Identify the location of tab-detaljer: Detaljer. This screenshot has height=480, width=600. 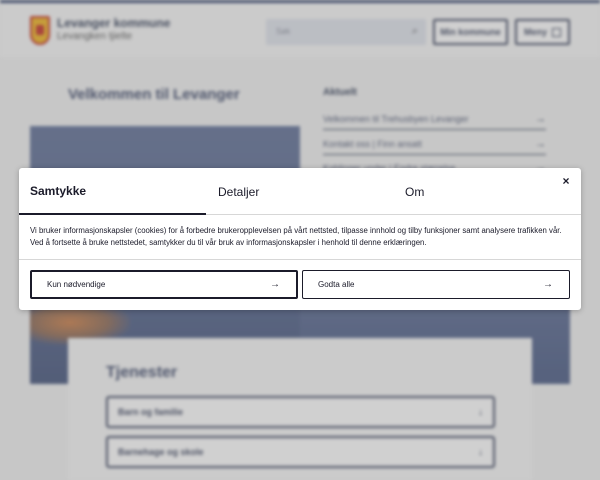
(288, 191).